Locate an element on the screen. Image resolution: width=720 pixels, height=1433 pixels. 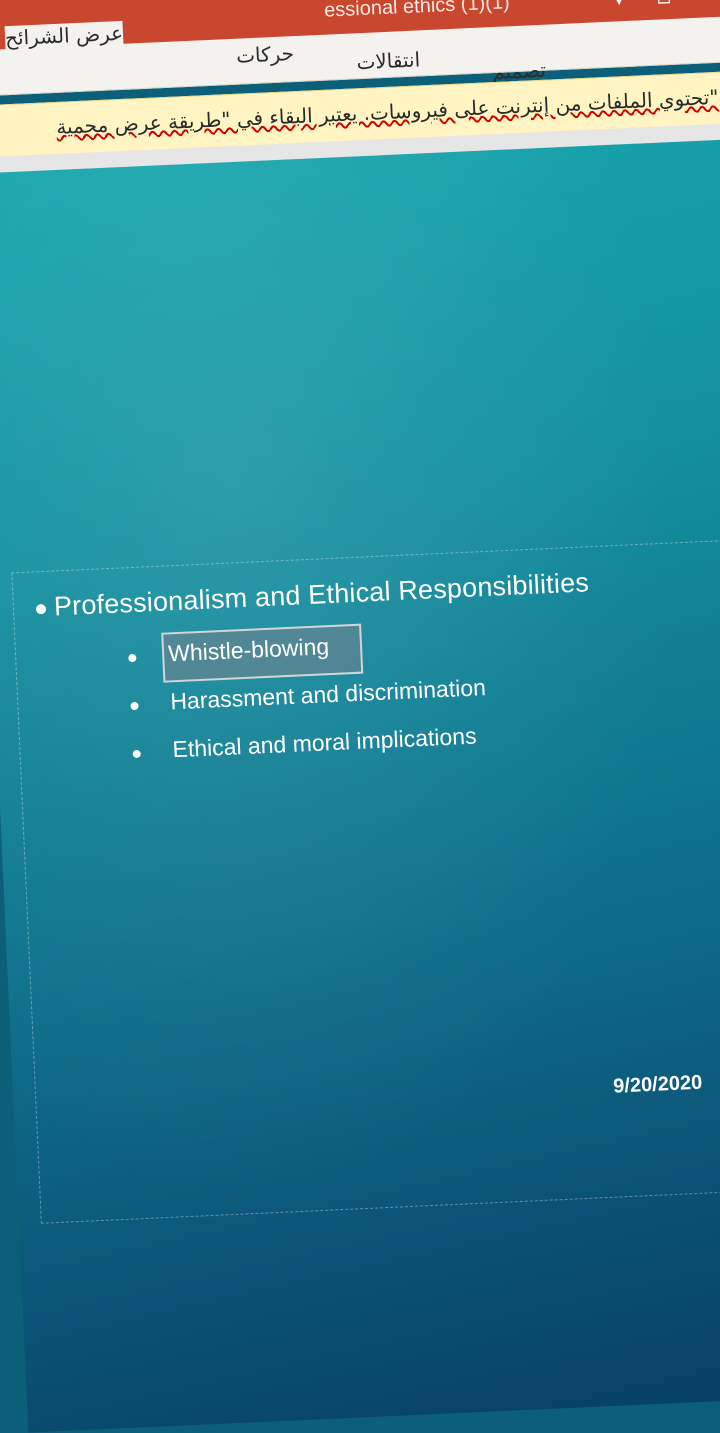
list-item-harassment: Harassment and discrimination is located at coordinates (328, 694).